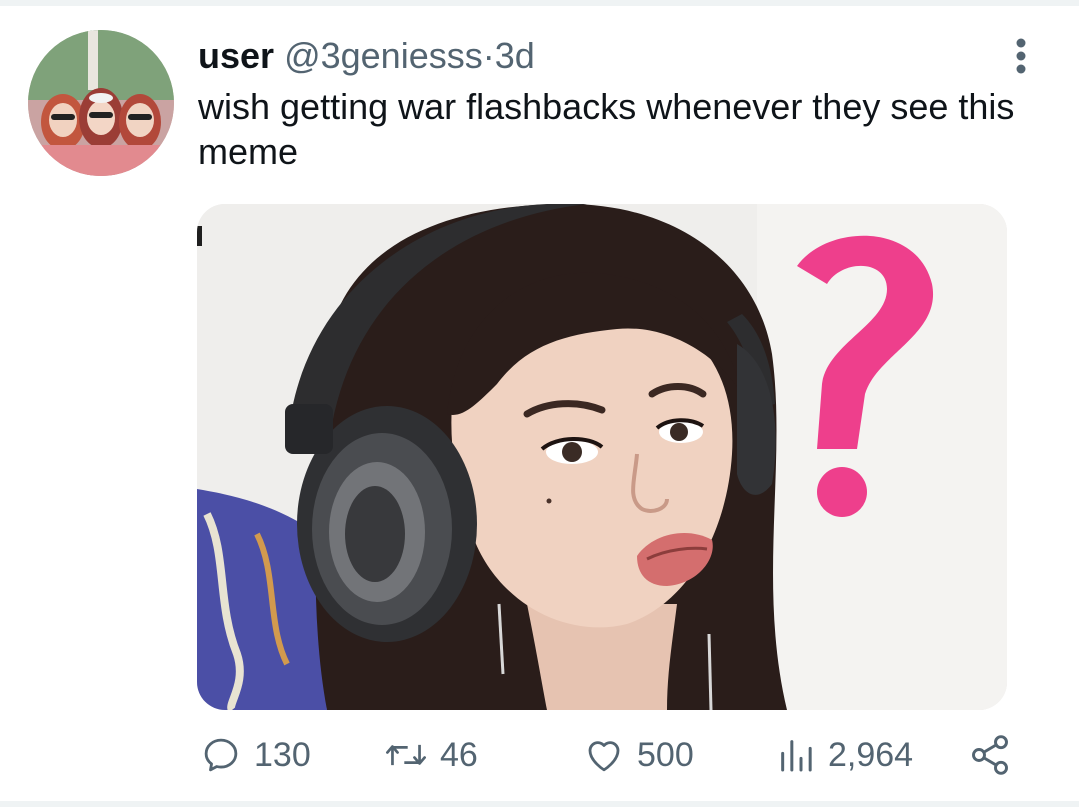 The height and width of the screenshot is (807, 1079). I want to click on retweet-count: 46, so click(459, 754).